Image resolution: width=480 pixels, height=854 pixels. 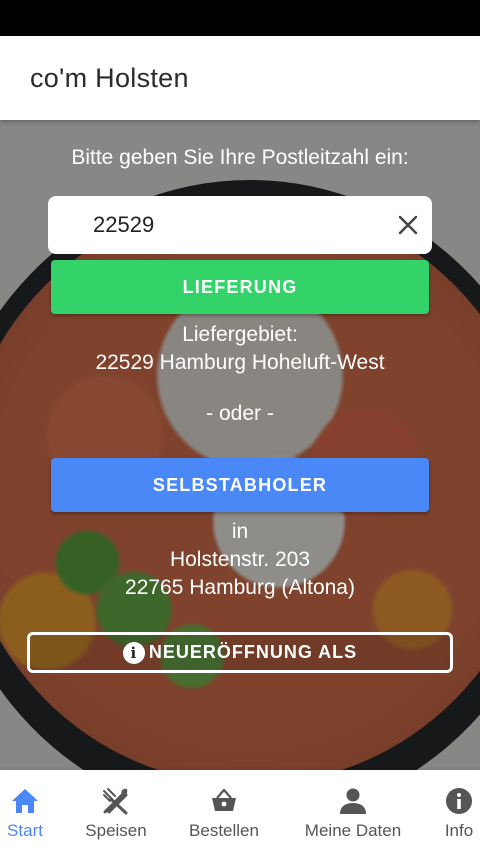 I want to click on nav-item-meine-daten: Meine Daten, so click(x=353, y=812).